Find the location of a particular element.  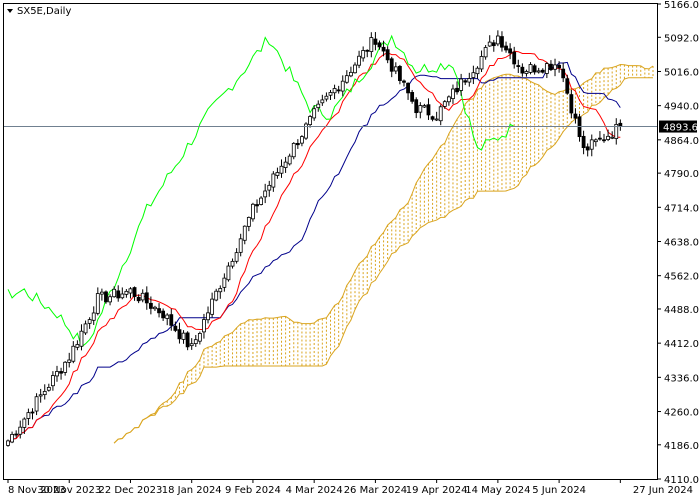

y-tick-label: 4940.0 is located at coordinates (681, 107).